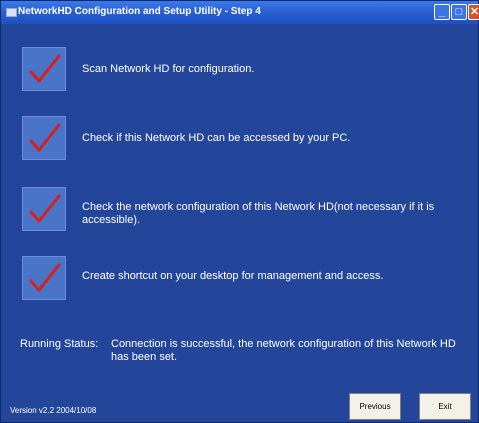 The height and width of the screenshot is (423, 479). What do you see at coordinates (168, 69) in the screenshot?
I see `step-1-label: Scan Network HD for configuration.` at bounding box center [168, 69].